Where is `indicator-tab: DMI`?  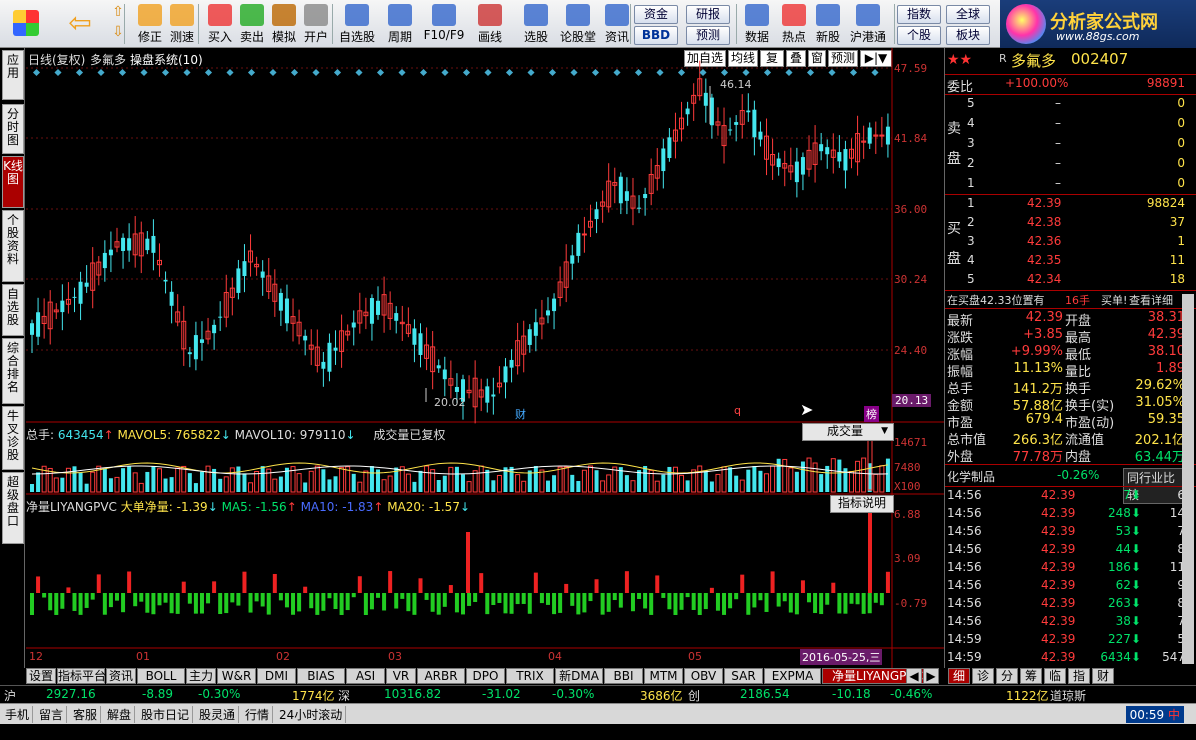 indicator-tab: DMI is located at coordinates (276, 676).